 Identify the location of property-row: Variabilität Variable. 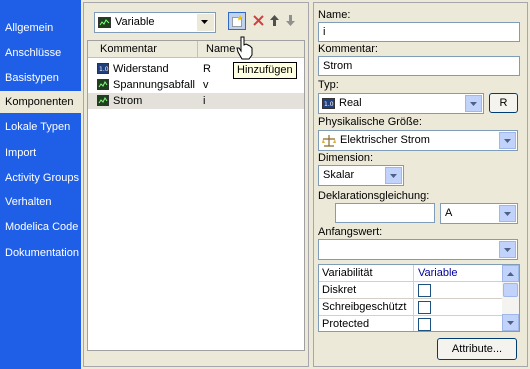
(411, 273).